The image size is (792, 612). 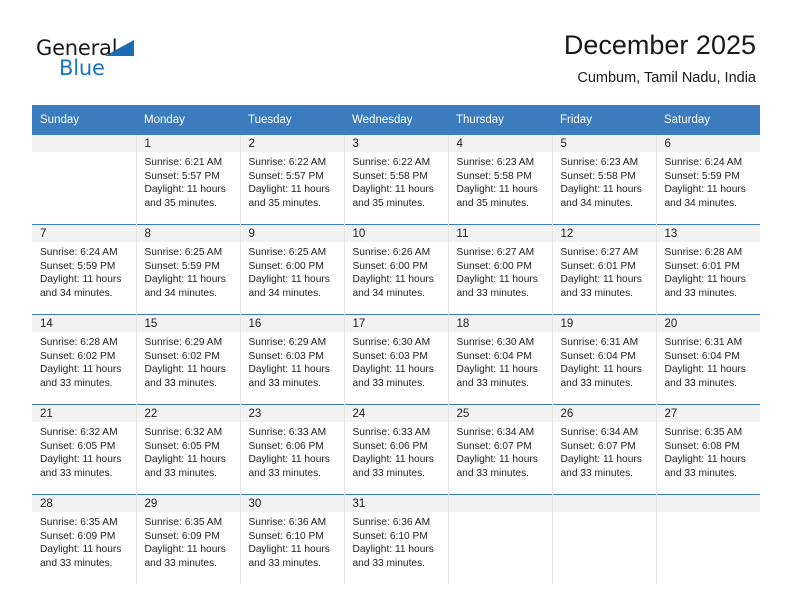 What do you see at coordinates (660, 58) in the screenshot?
I see `title-block: December 2025 Cumbum, Tamil Nadu, India` at bounding box center [660, 58].